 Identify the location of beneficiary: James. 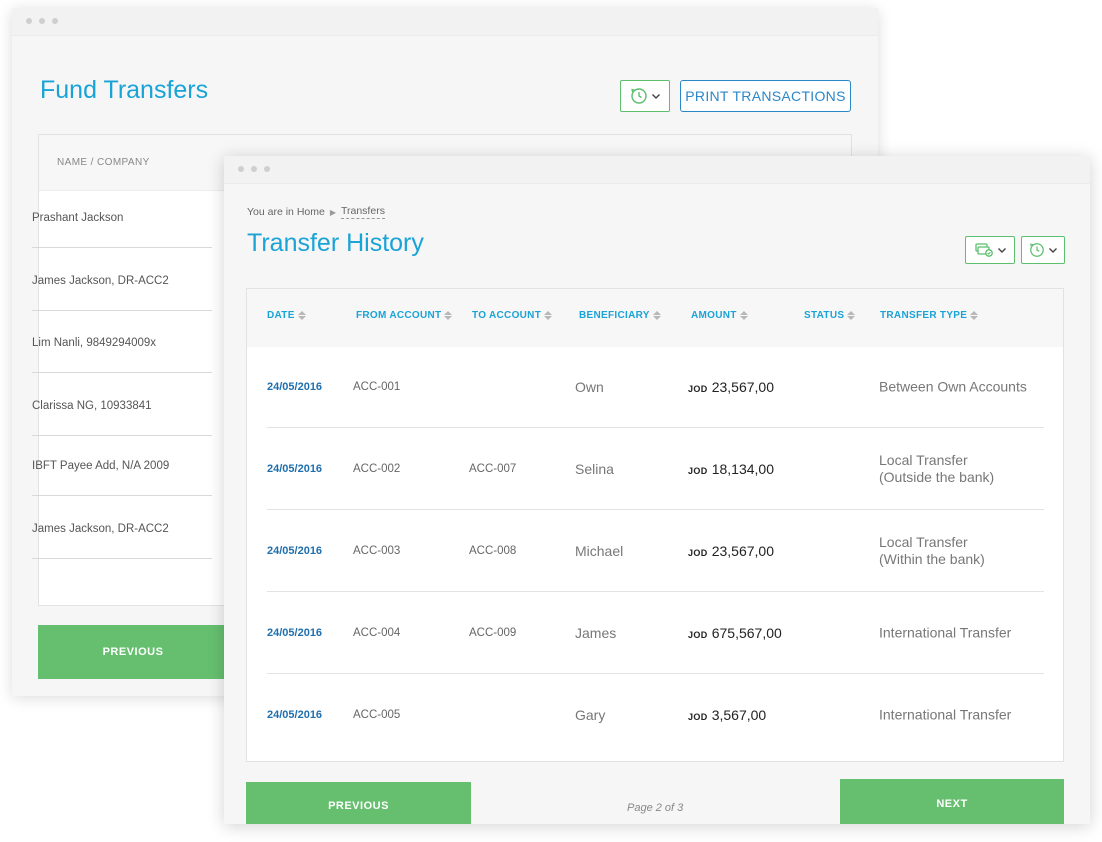
(596, 632).